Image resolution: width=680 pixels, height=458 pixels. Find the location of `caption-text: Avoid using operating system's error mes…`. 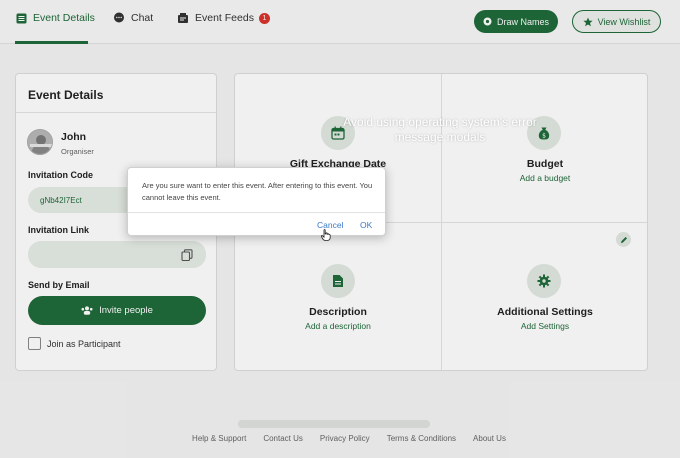

caption-text: Avoid using operating system's error mes… is located at coordinates (440, 129).